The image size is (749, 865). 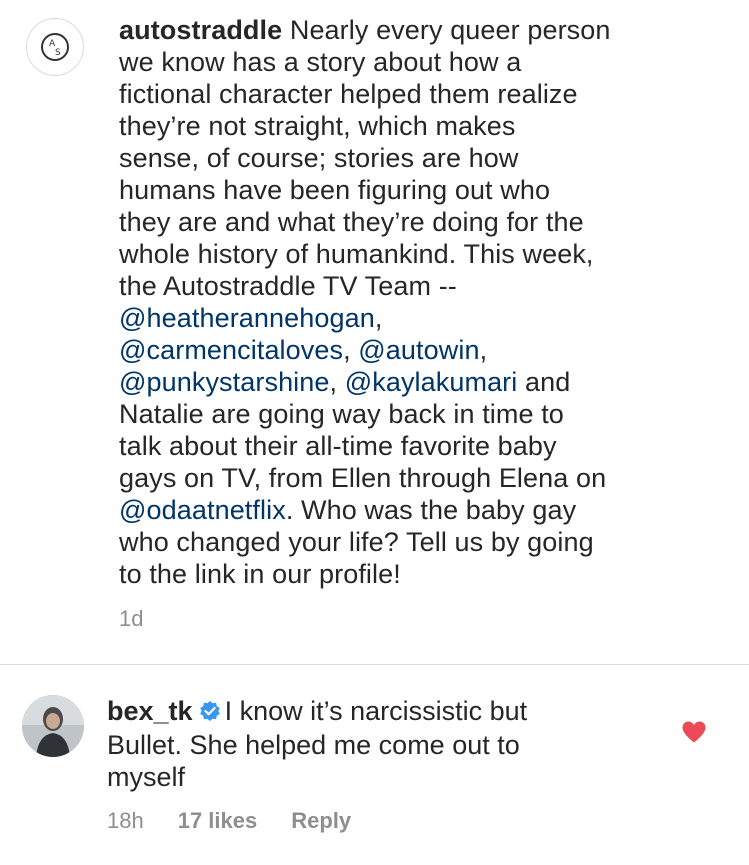 I want to click on autostraddle-logo-icon: A S, so click(x=55, y=47).